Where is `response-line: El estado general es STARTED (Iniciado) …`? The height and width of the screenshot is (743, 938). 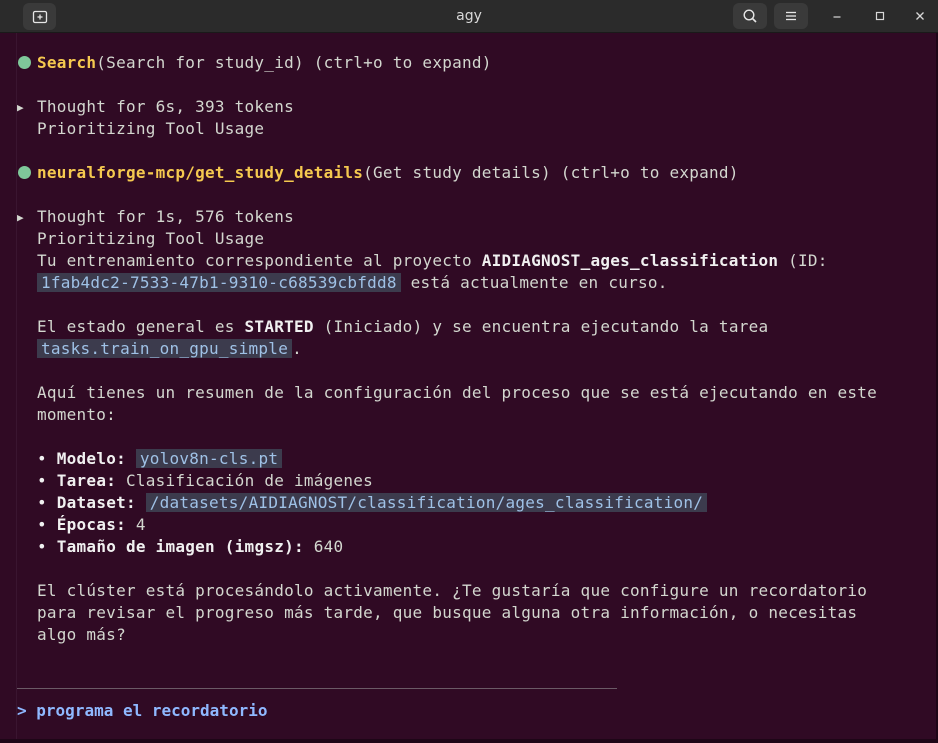 response-line: El estado general es STARTED (Iniciado) … is located at coordinates (469, 327).